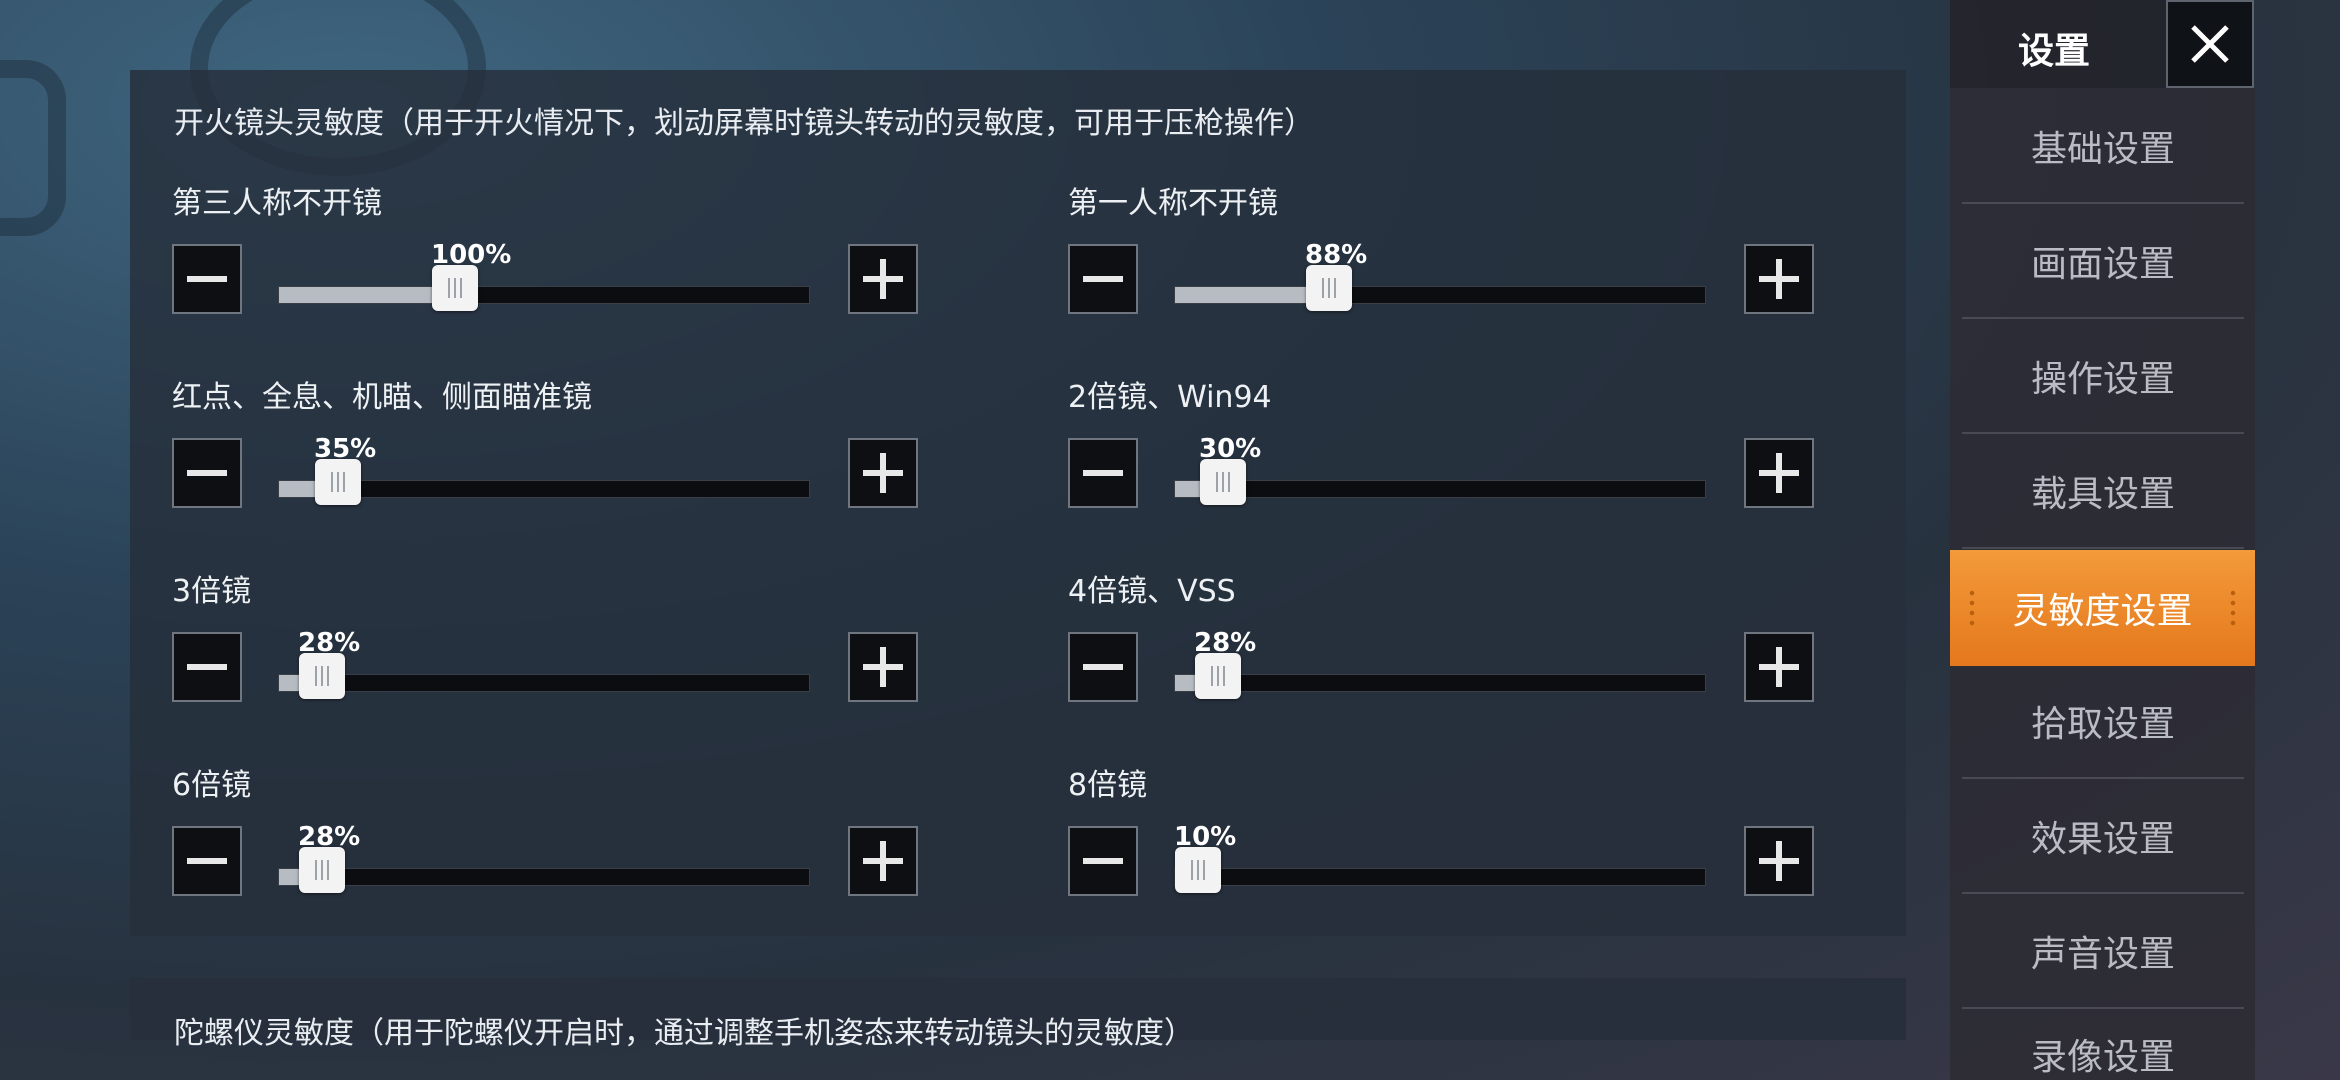  What do you see at coordinates (212, 591) in the screenshot?
I see `slider-label: 3倍镜` at bounding box center [212, 591].